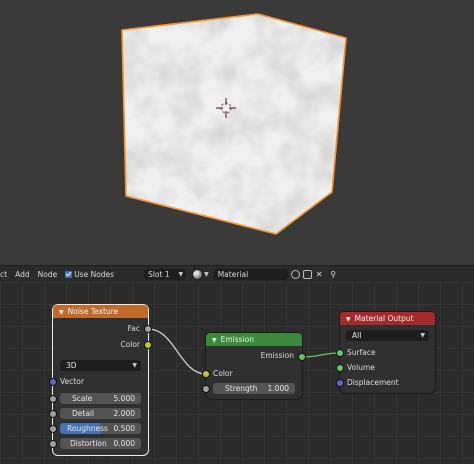 The width and height of the screenshot is (474, 464). Describe the element at coordinates (206, 374) in the screenshot. I see `input-color-socket` at that location.